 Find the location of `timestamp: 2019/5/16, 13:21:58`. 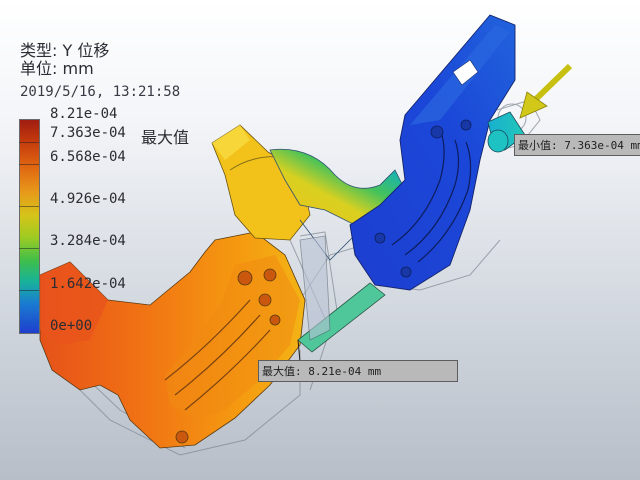

timestamp: 2019/5/16, 13:21:58 is located at coordinates (100, 92).